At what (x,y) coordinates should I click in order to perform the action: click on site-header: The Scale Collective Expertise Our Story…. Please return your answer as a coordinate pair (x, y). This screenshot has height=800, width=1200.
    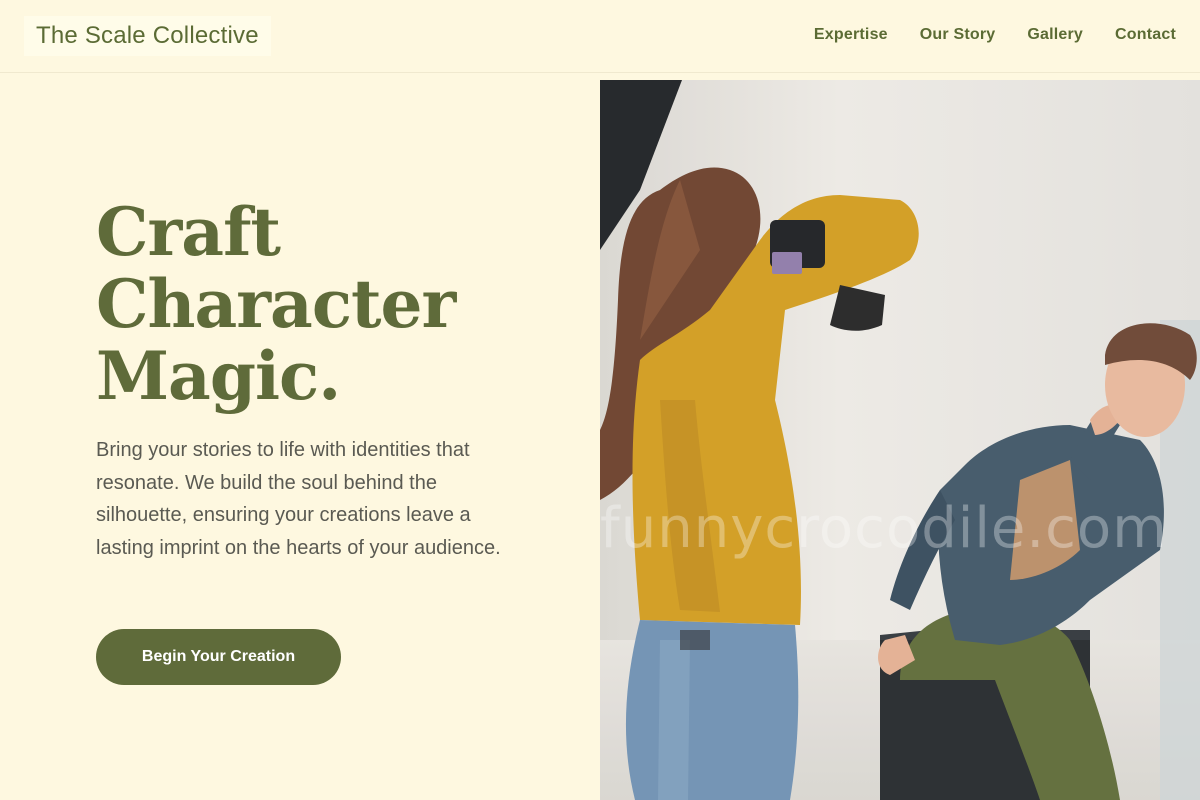
    Looking at the image, I should click on (600, 36).